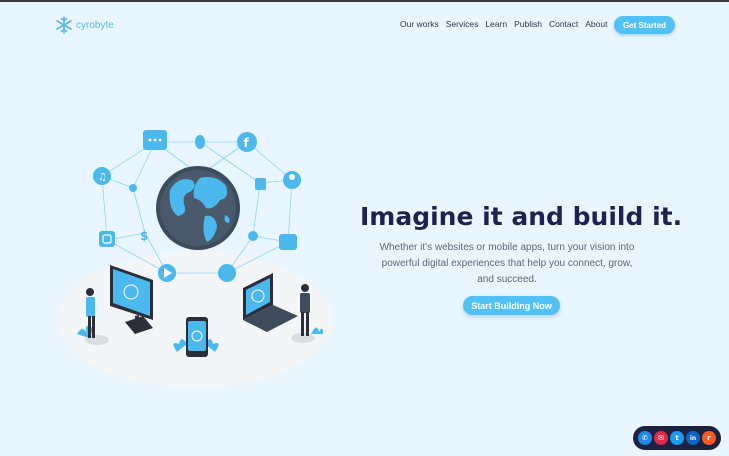 Image resolution: width=729 pixels, height=456 pixels. I want to click on social-bar: ✆ ✉ t in r, so click(677, 438).